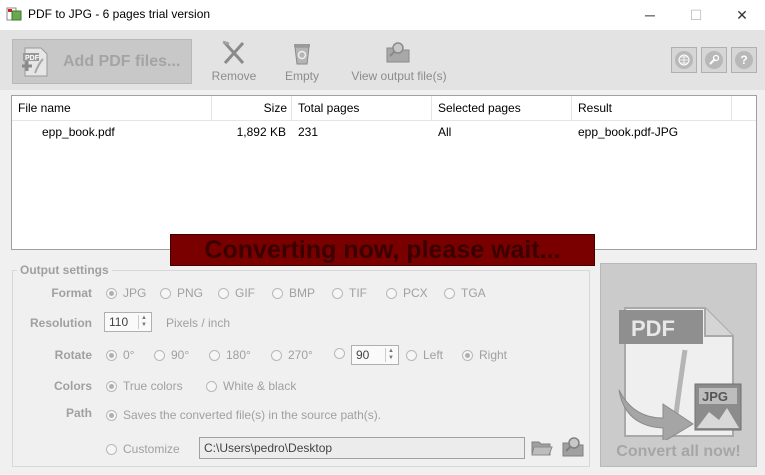 The height and width of the screenshot is (475, 765). What do you see at coordinates (715, 396) in the screenshot?
I see `jpg-badge: JPG` at bounding box center [715, 396].